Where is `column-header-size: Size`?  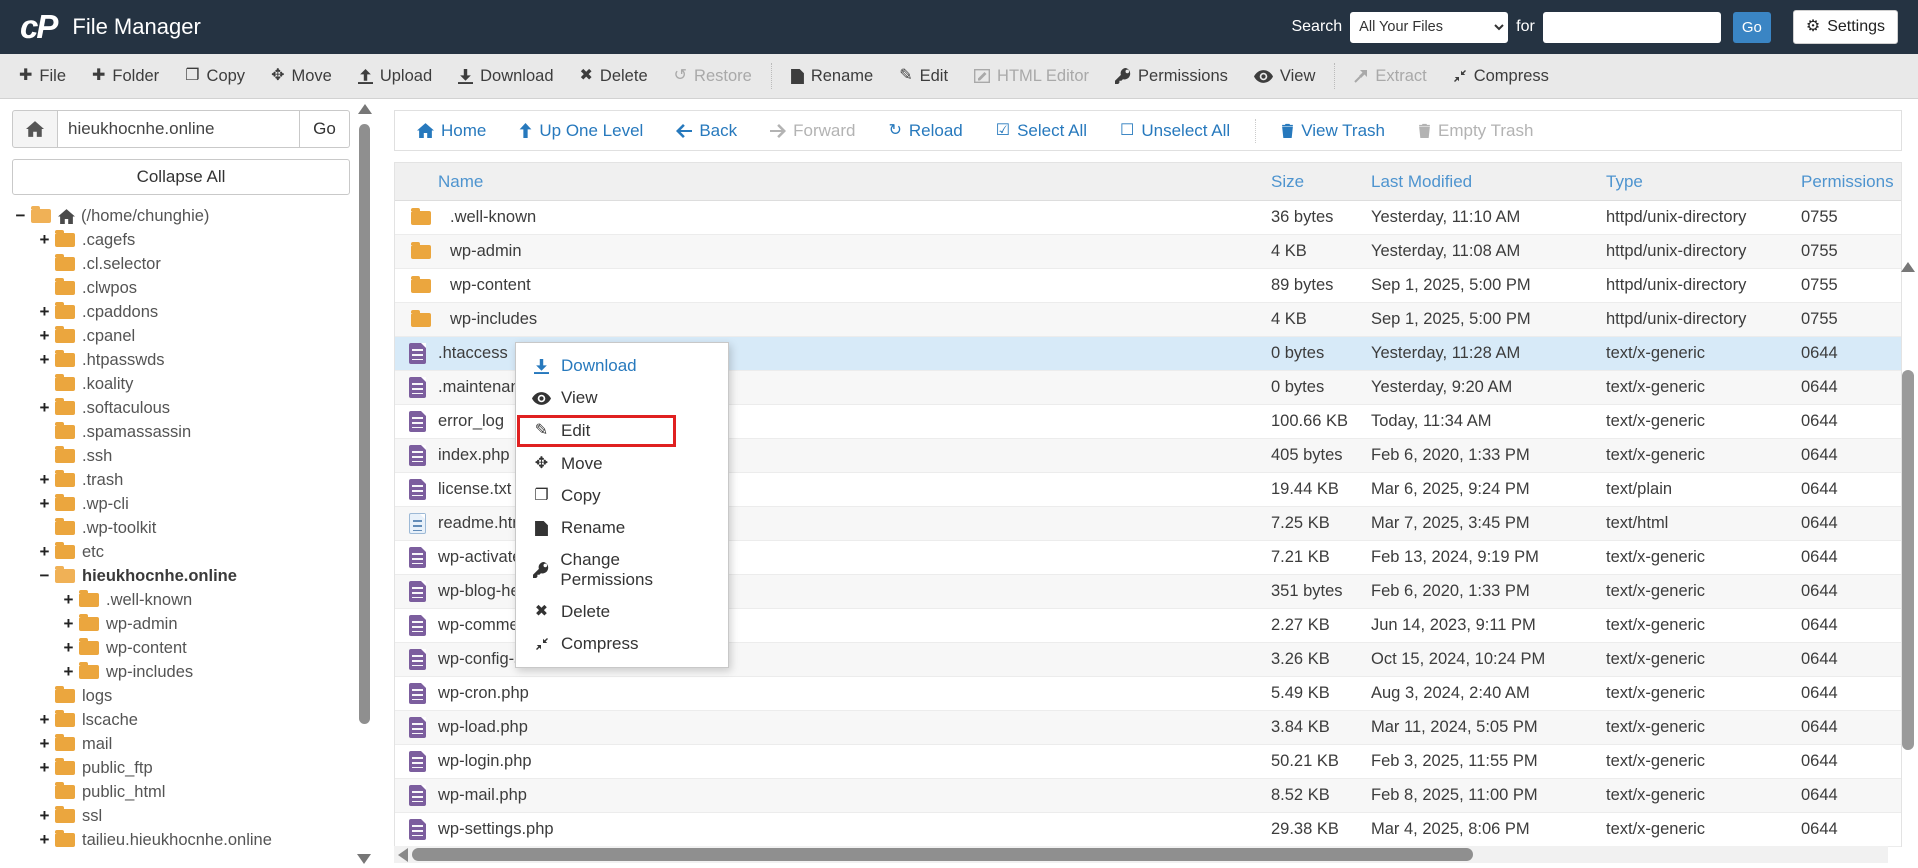
column-header-size: Size is located at coordinates (1321, 182).